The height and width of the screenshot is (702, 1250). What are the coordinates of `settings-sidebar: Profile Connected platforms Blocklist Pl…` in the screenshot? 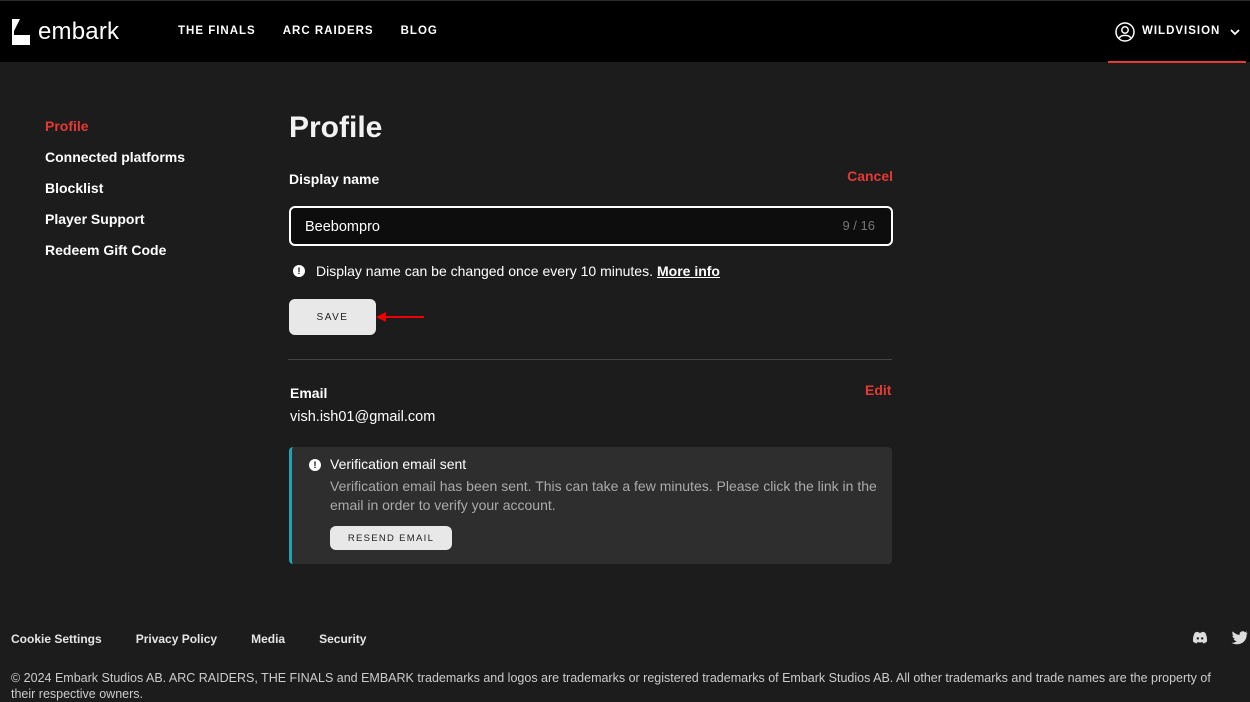 It's located at (115, 194).